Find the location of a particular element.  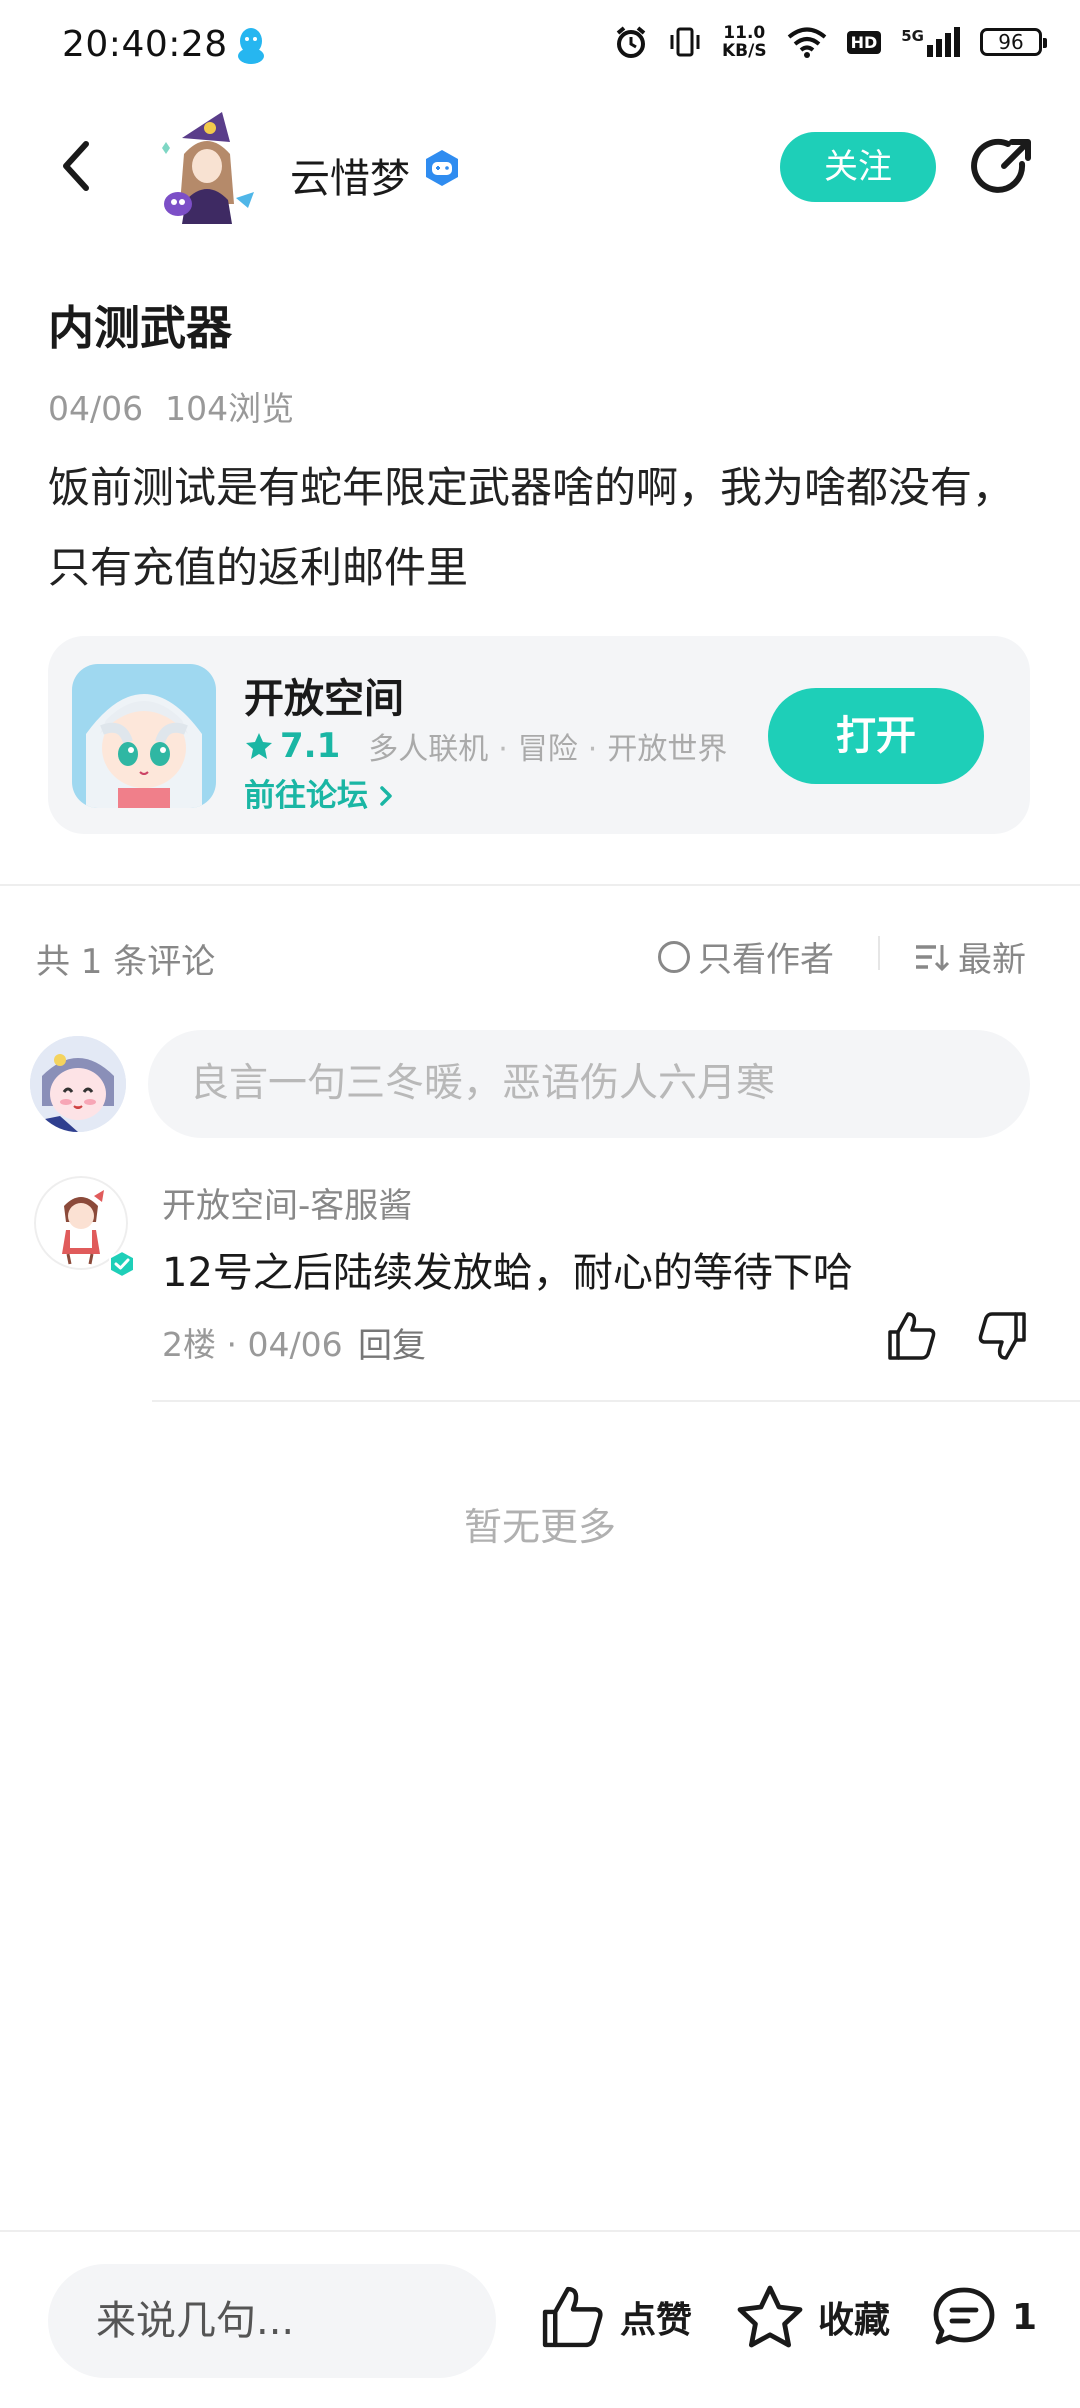

status-time: 20:40:28 is located at coordinates (145, 44).